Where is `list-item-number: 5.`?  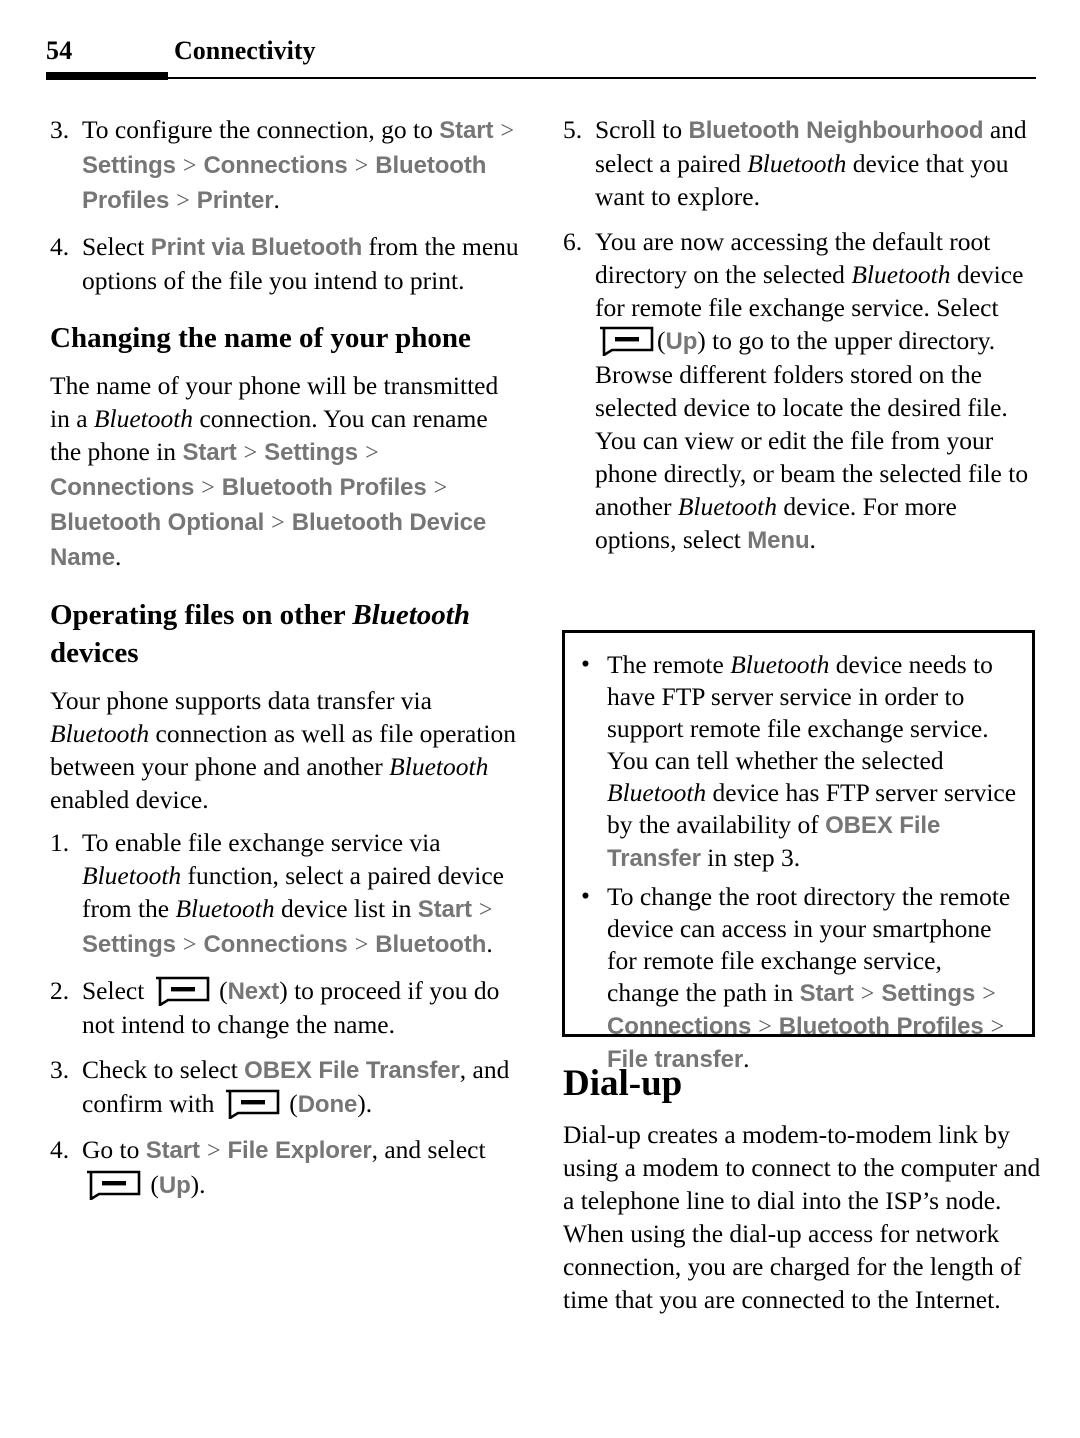 list-item-number: 5. is located at coordinates (573, 129).